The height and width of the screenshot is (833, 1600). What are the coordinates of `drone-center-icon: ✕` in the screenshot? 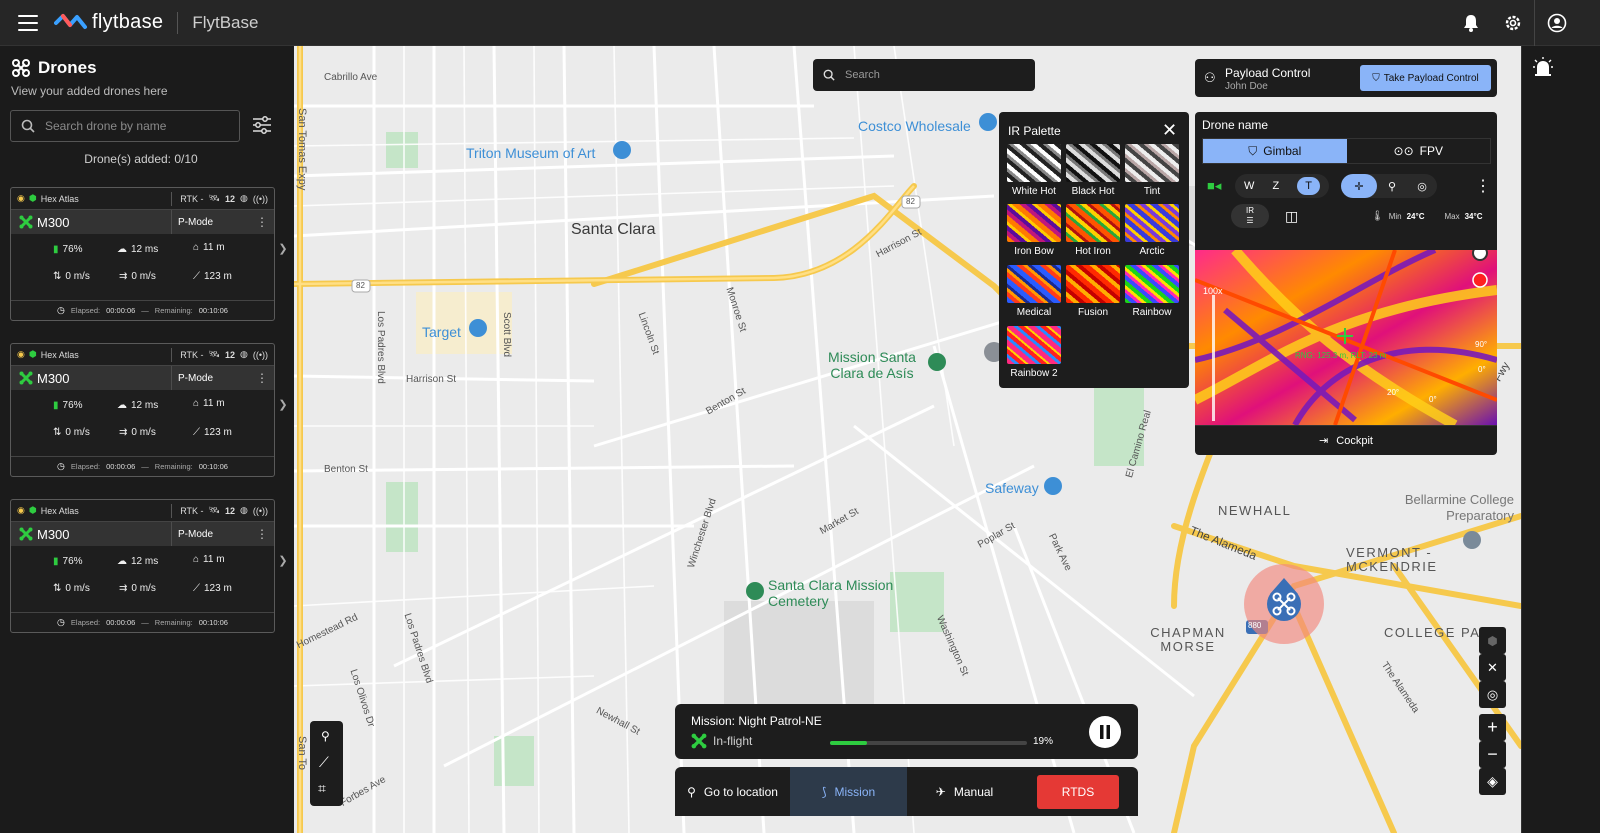 It's located at (1492, 667).